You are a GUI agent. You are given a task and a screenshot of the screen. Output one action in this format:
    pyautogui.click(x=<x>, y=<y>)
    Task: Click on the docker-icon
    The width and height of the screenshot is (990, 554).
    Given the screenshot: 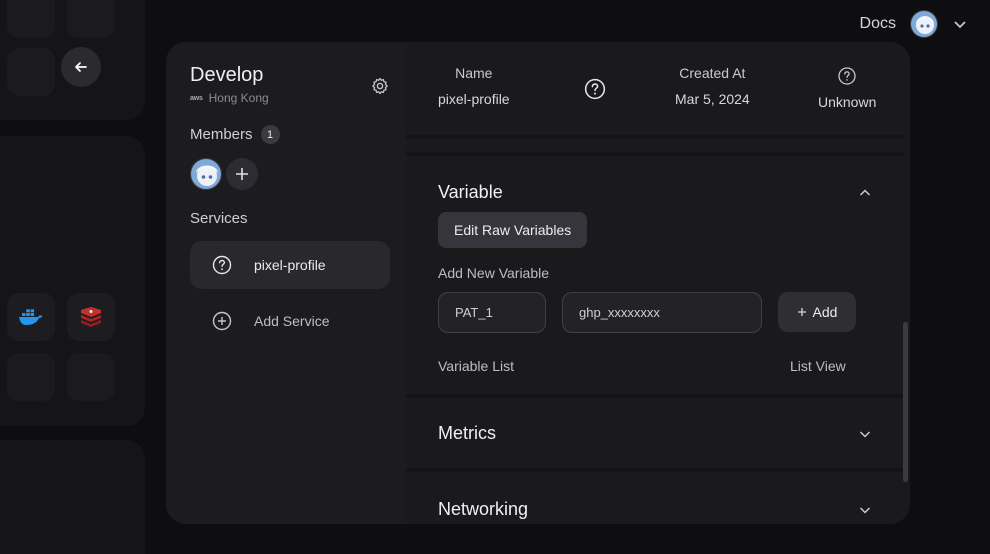 What is the action you would take?
    pyautogui.click(x=31, y=317)
    